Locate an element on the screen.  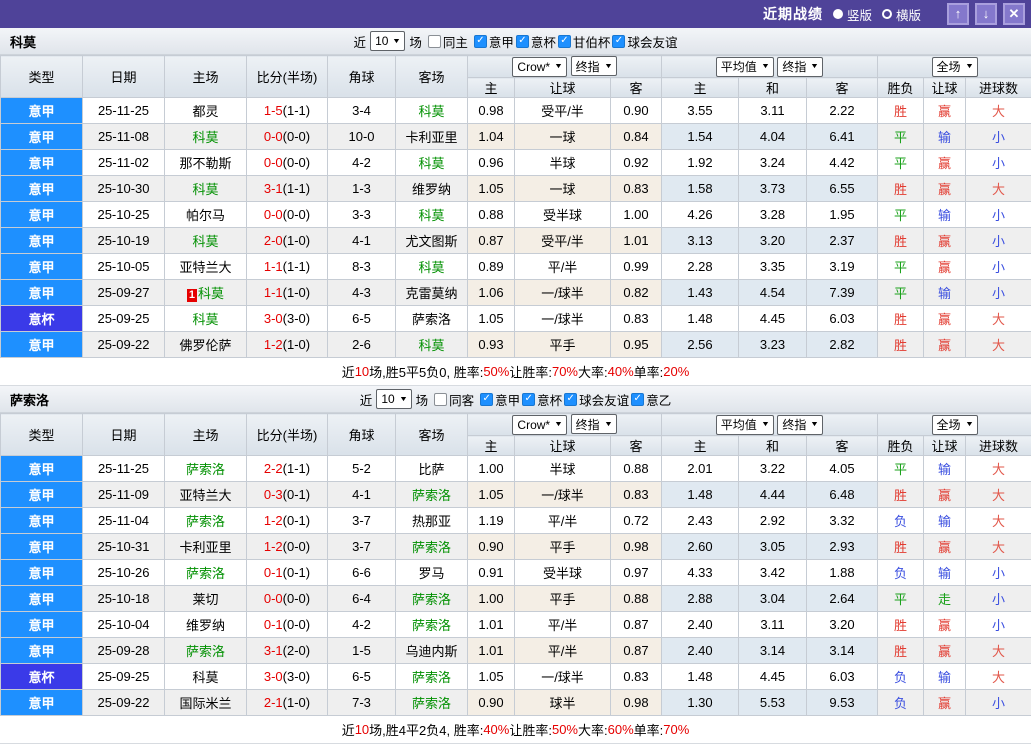
col-header-score: 比分(半场) is located at coordinates (287, 435).